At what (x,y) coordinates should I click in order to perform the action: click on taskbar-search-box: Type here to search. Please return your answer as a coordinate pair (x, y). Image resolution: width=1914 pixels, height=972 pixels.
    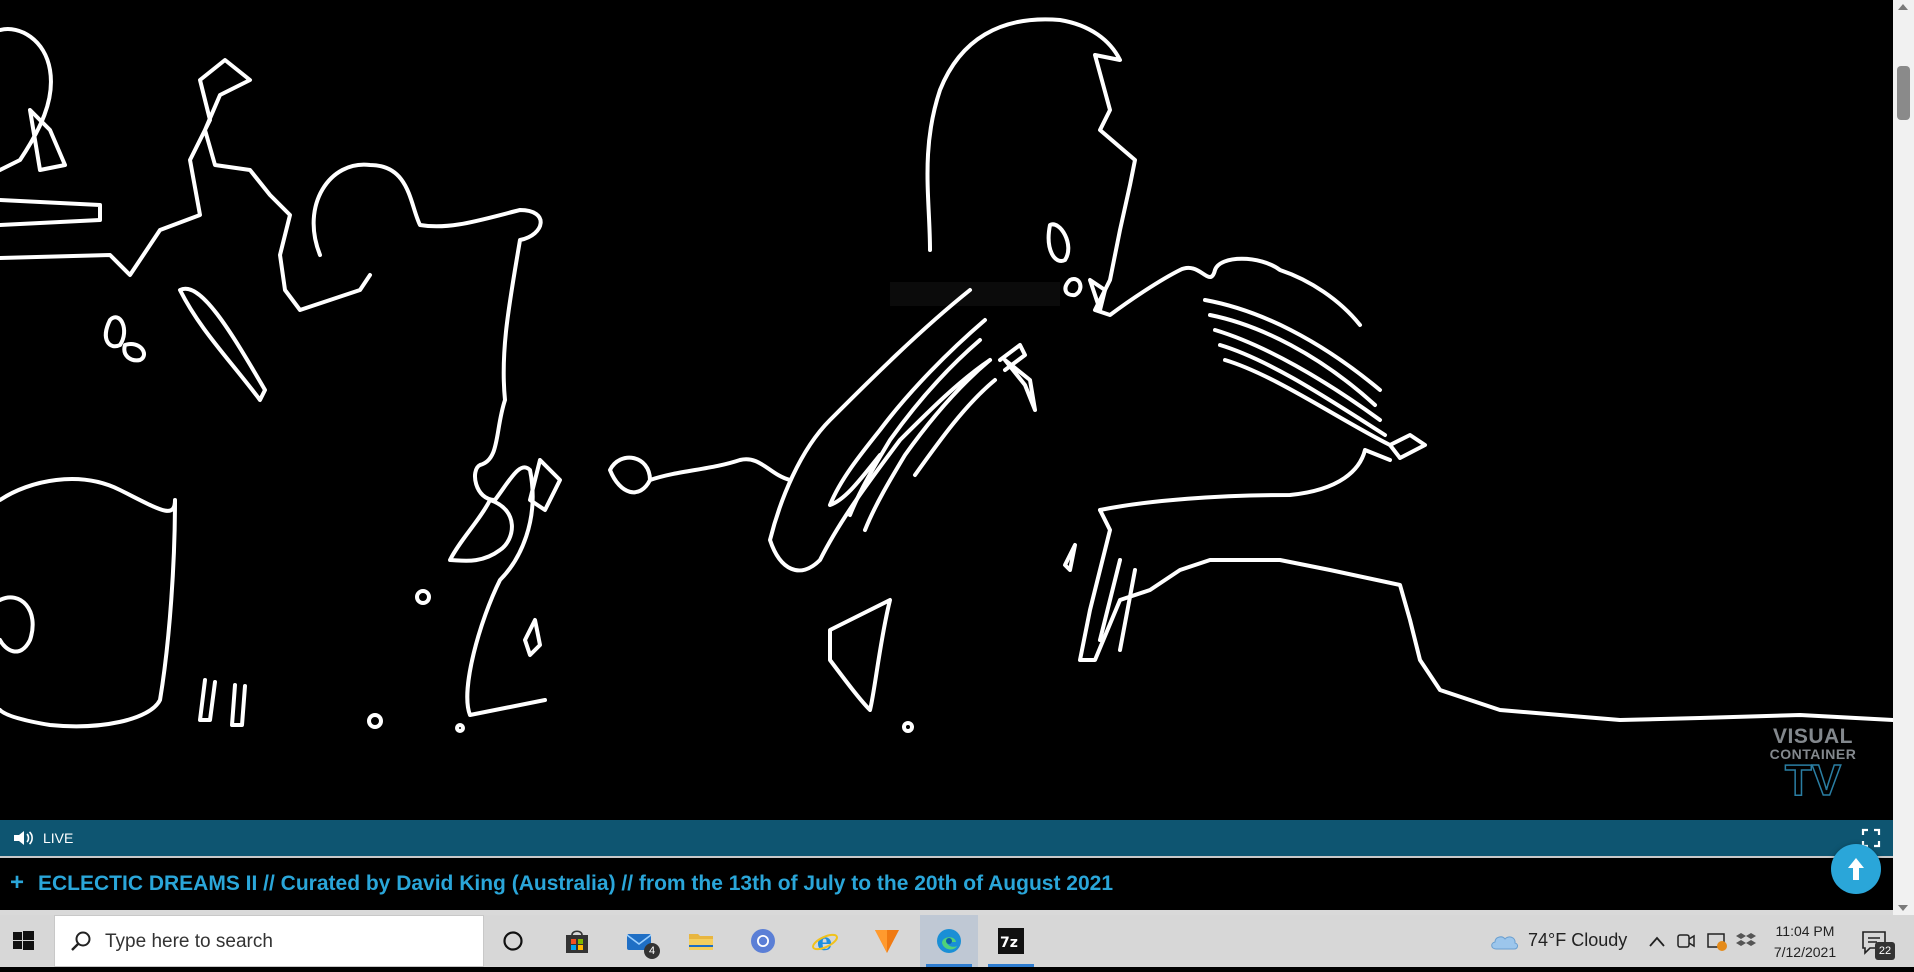
    Looking at the image, I should click on (269, 941).